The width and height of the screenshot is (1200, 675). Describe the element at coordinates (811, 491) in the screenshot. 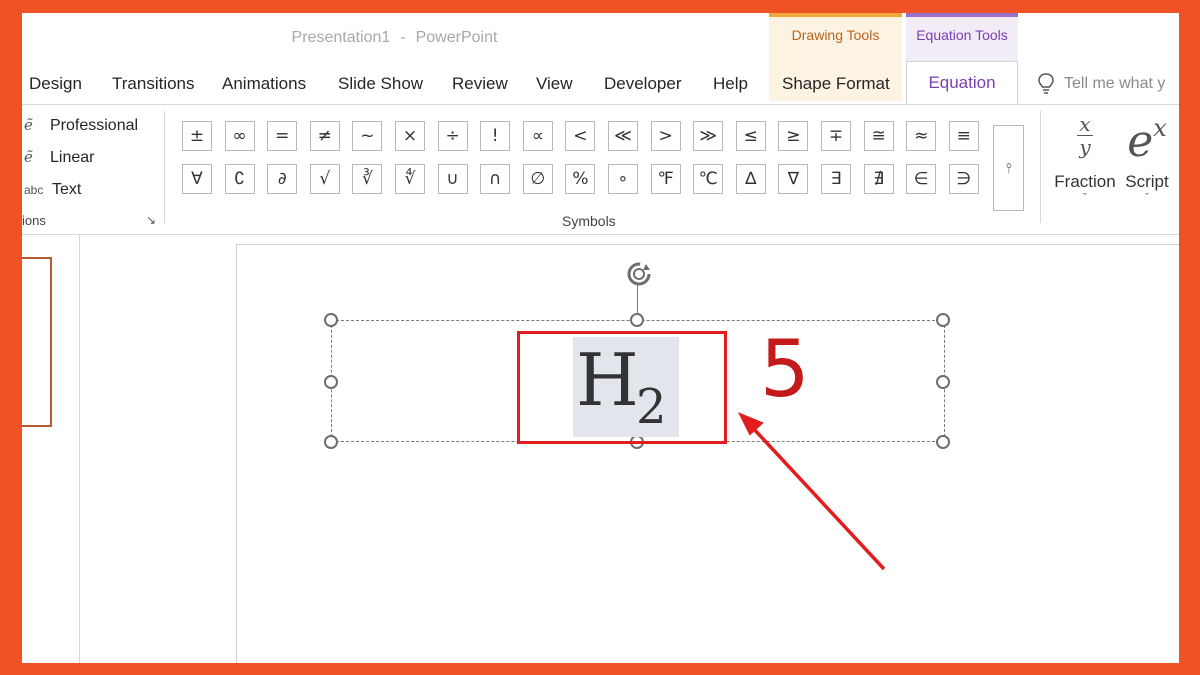

I see `annotation-arrow-icon` at that location.